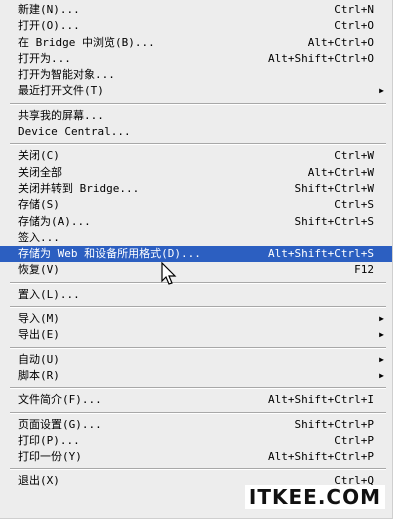  Describe the element at coordinates (334, 221) in the screenshot. I see `menu-item-shortcut: Shift+Ctrl+S` at that location.